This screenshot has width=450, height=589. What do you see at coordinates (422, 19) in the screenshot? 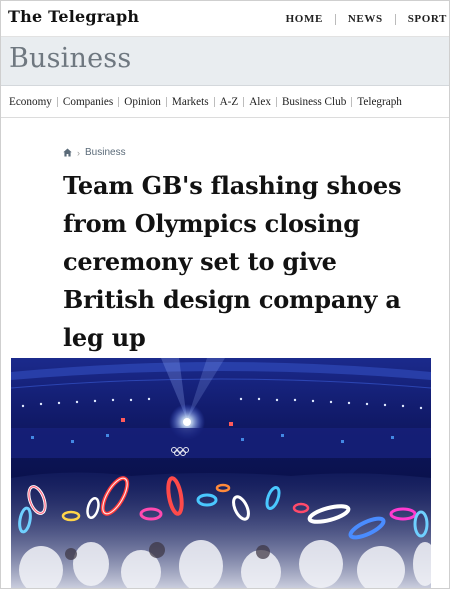
I see `top-nav-sport: SPORT` at bounding box center [422, 19].